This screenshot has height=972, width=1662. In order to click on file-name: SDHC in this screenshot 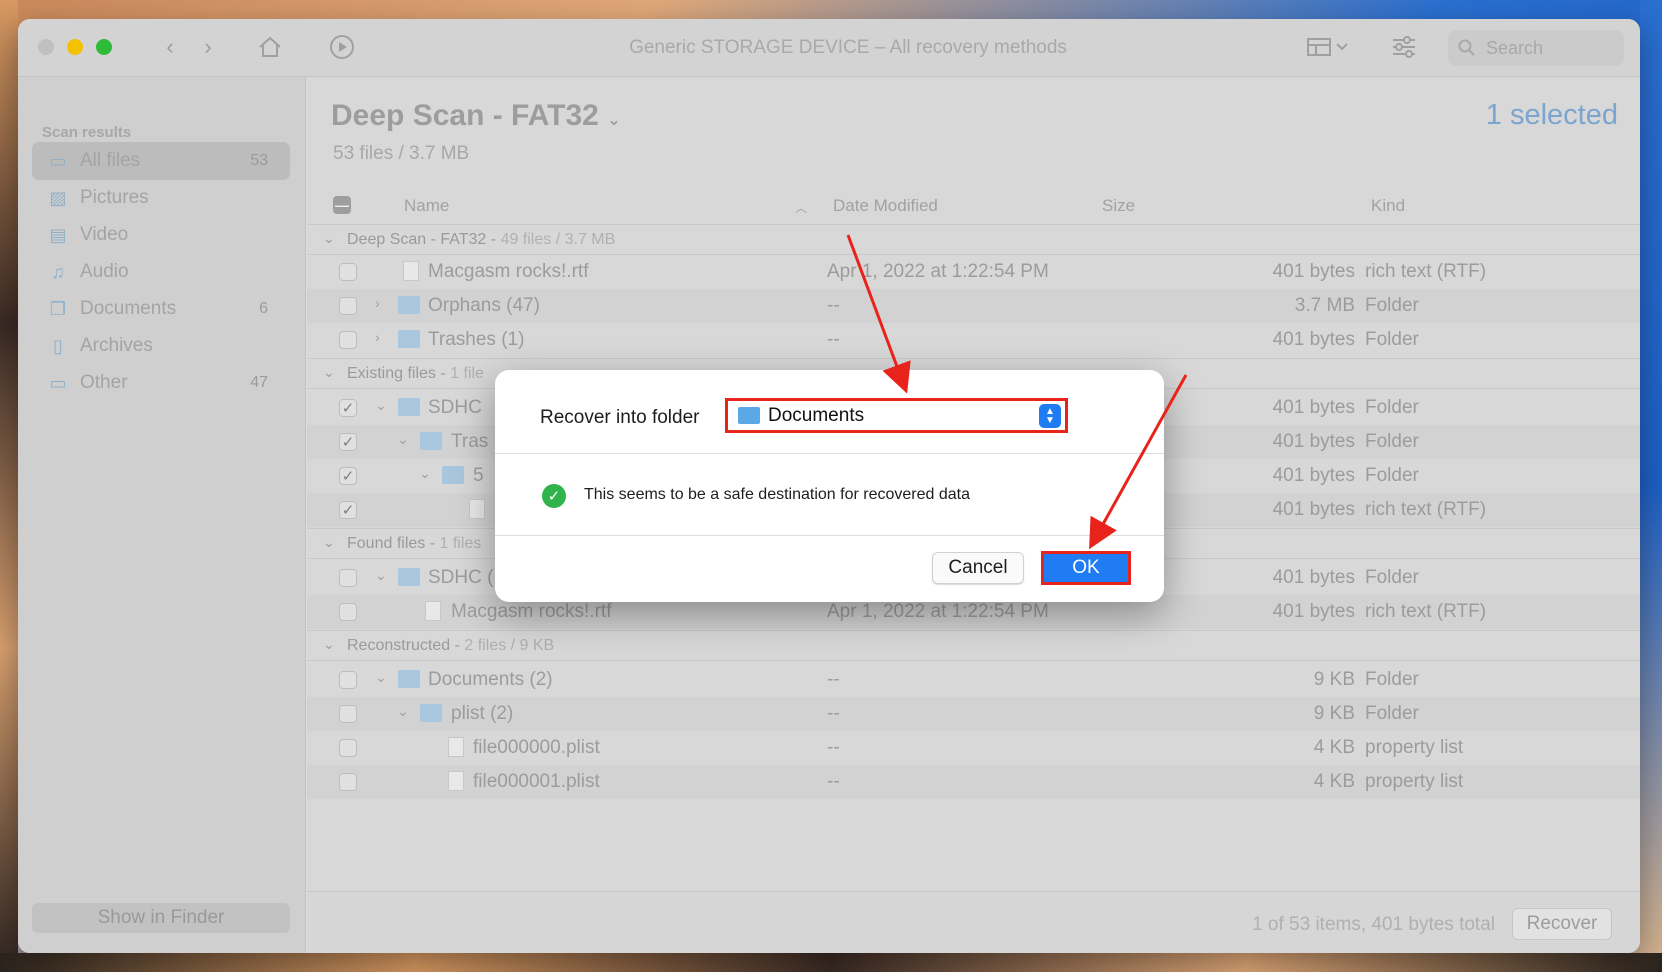, I will do `click(455, 407)`.